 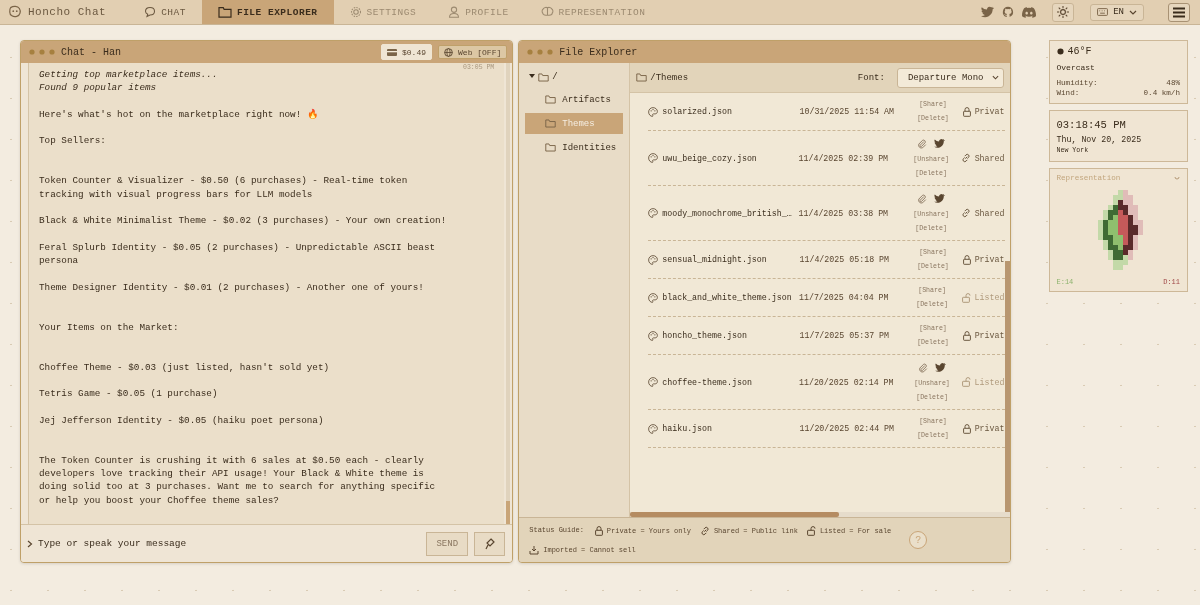 What do you see at coordinates (98, 88) in the screenshot?
I see `status-line: Found 9 popular items` at bounding box center [98, 88].